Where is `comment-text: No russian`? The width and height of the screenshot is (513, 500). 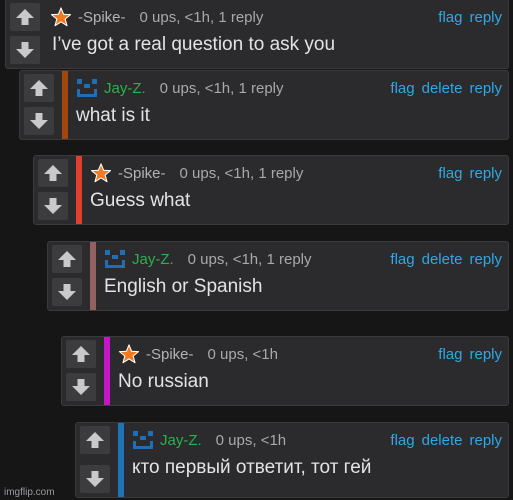 comment-text: No russian is located at coordinates (163, 381).